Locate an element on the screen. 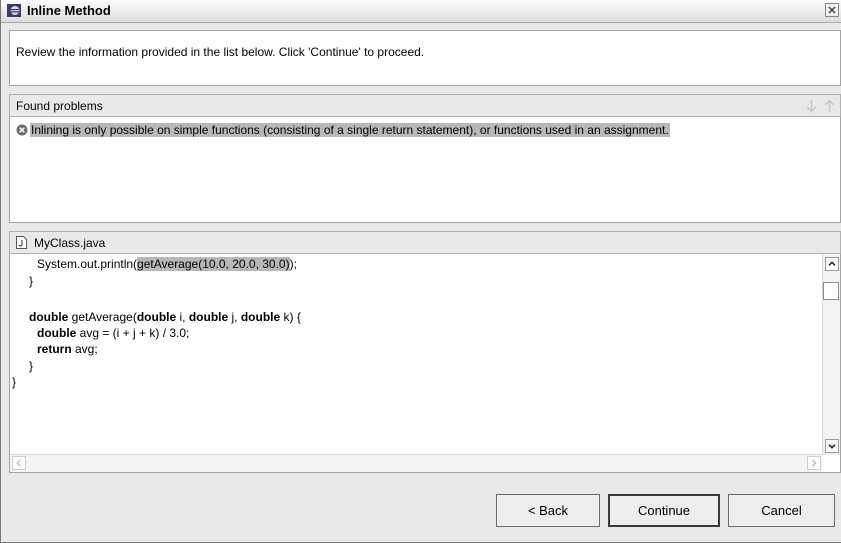 The height and width of the screenshot is (543, 841). vertical-scroll-thumb is located at coordinates (831, 291).